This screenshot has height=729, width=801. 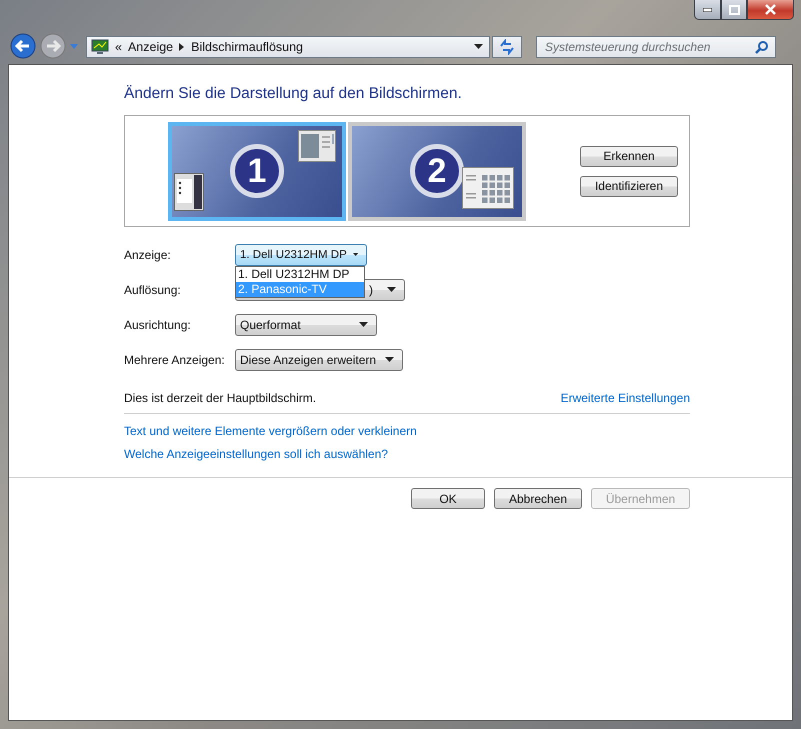 I want to click on monitor-number: 1, so click(x=257, y=171).